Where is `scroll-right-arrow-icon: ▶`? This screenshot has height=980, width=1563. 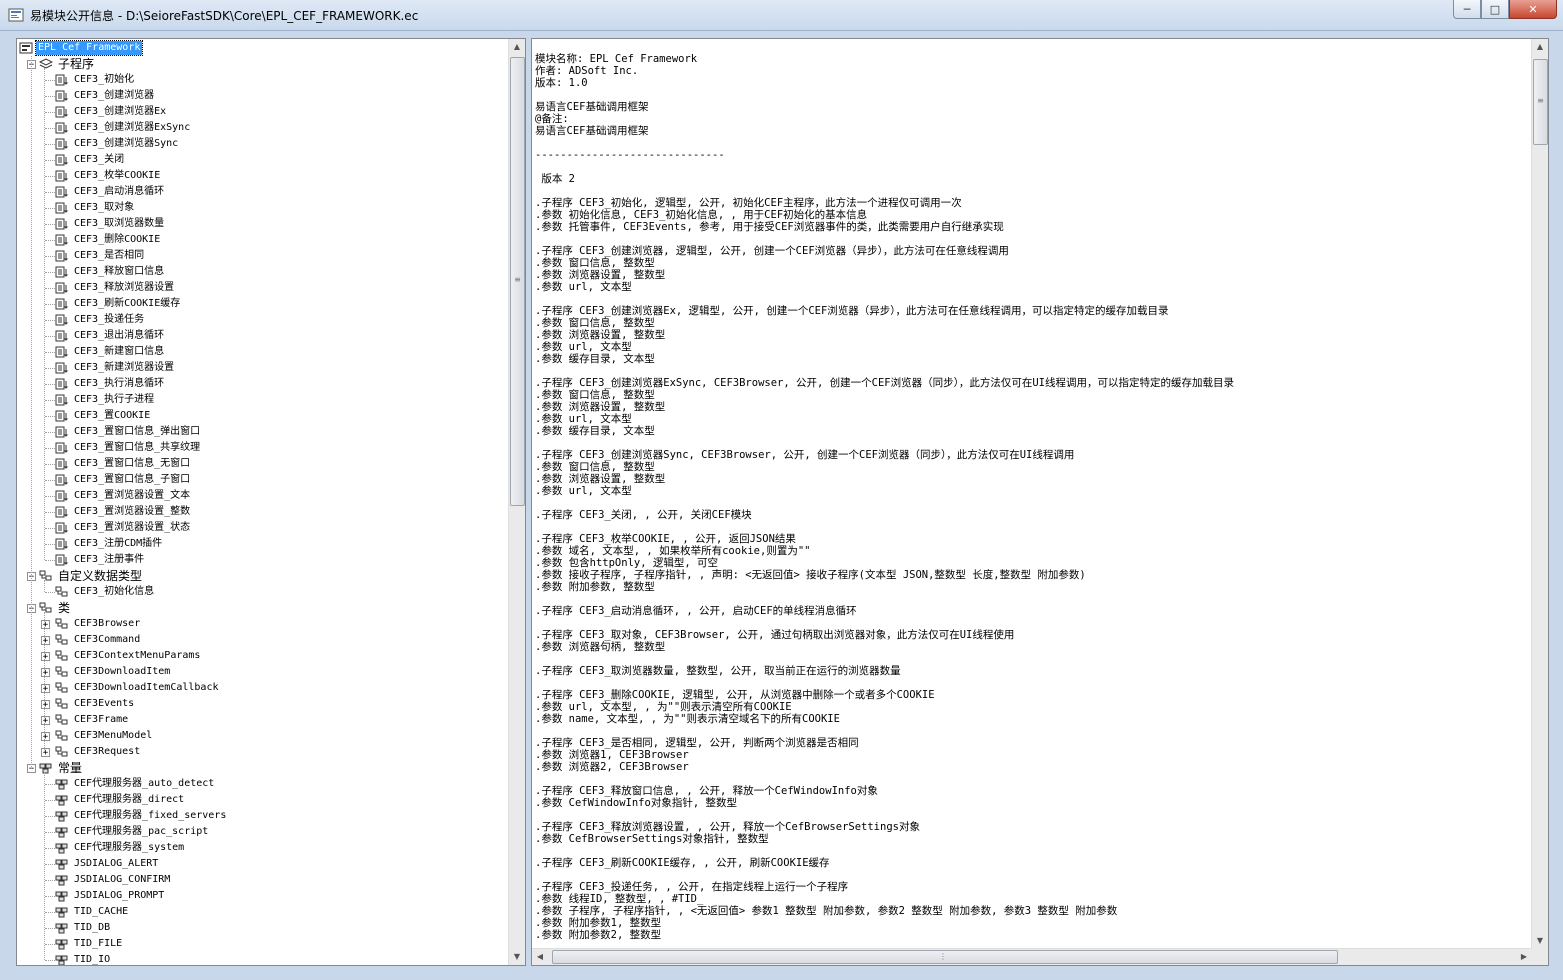 scroll-right-arrow-icon: ▶ is located at coordinates (1524, 957).